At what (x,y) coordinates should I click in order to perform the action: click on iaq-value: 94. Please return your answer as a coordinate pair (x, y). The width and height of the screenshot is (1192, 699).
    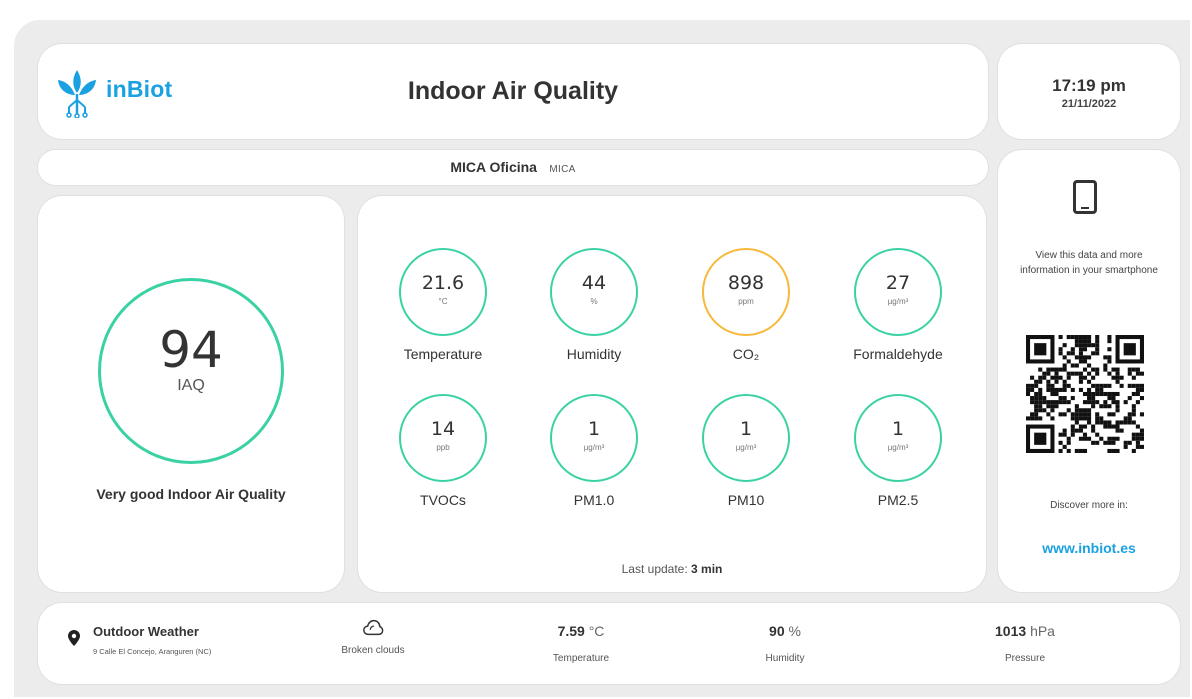
    Looking at the image, I should click on (191, 350).